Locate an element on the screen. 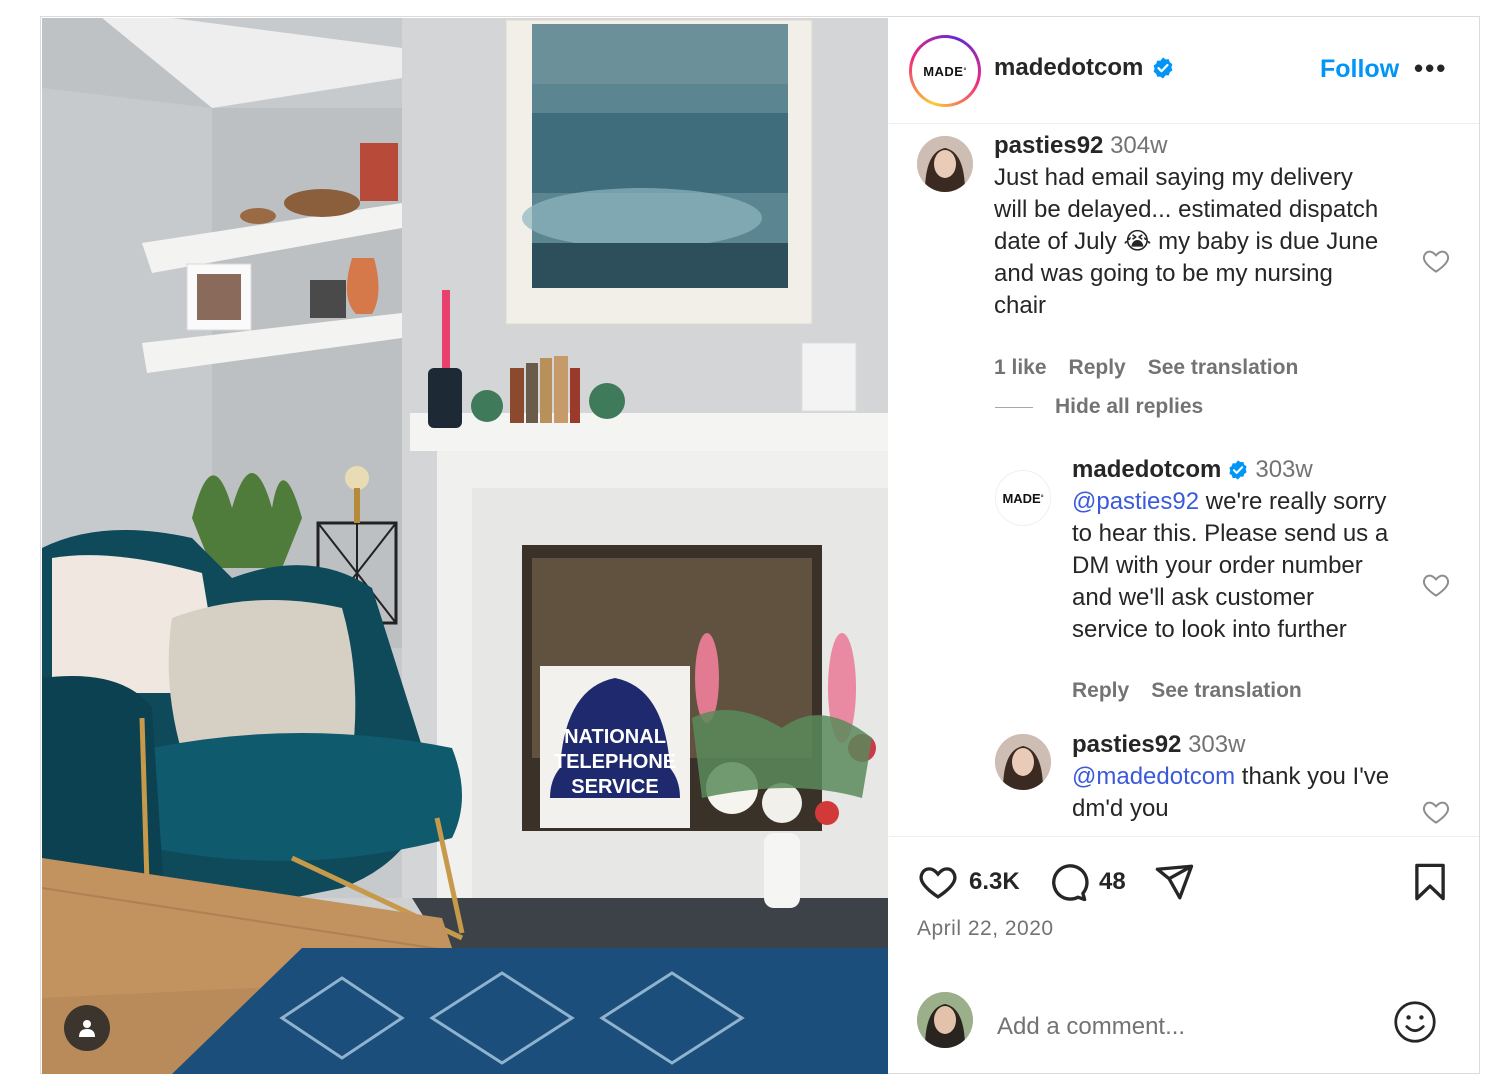 This screenshot has width=1500, height=1086. mention-link: @madedotcom is located at coordinates (1153, 776).